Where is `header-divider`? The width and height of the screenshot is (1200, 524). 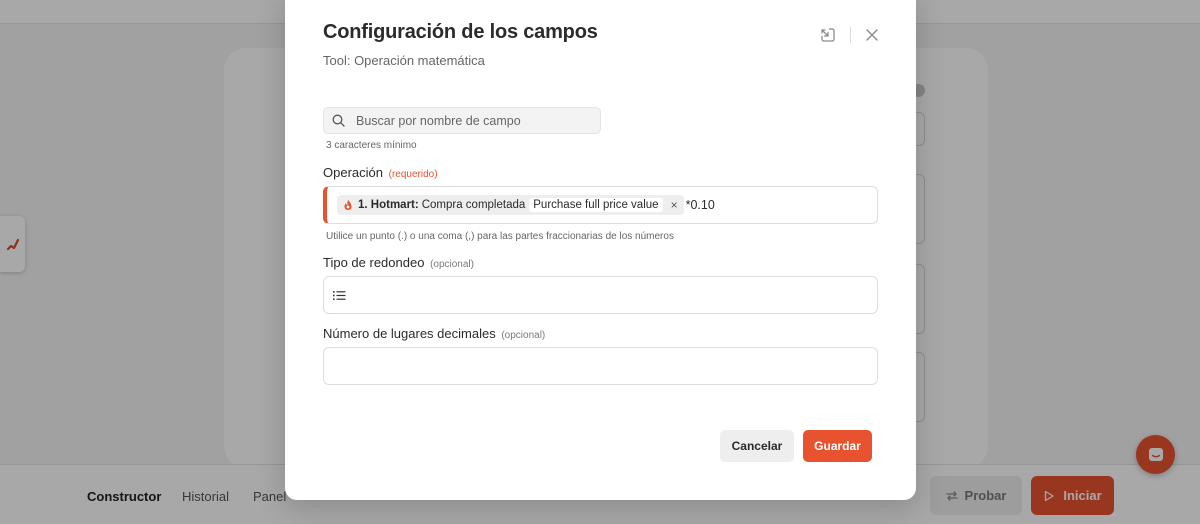 header-divider is located at coordinates (850, 35).